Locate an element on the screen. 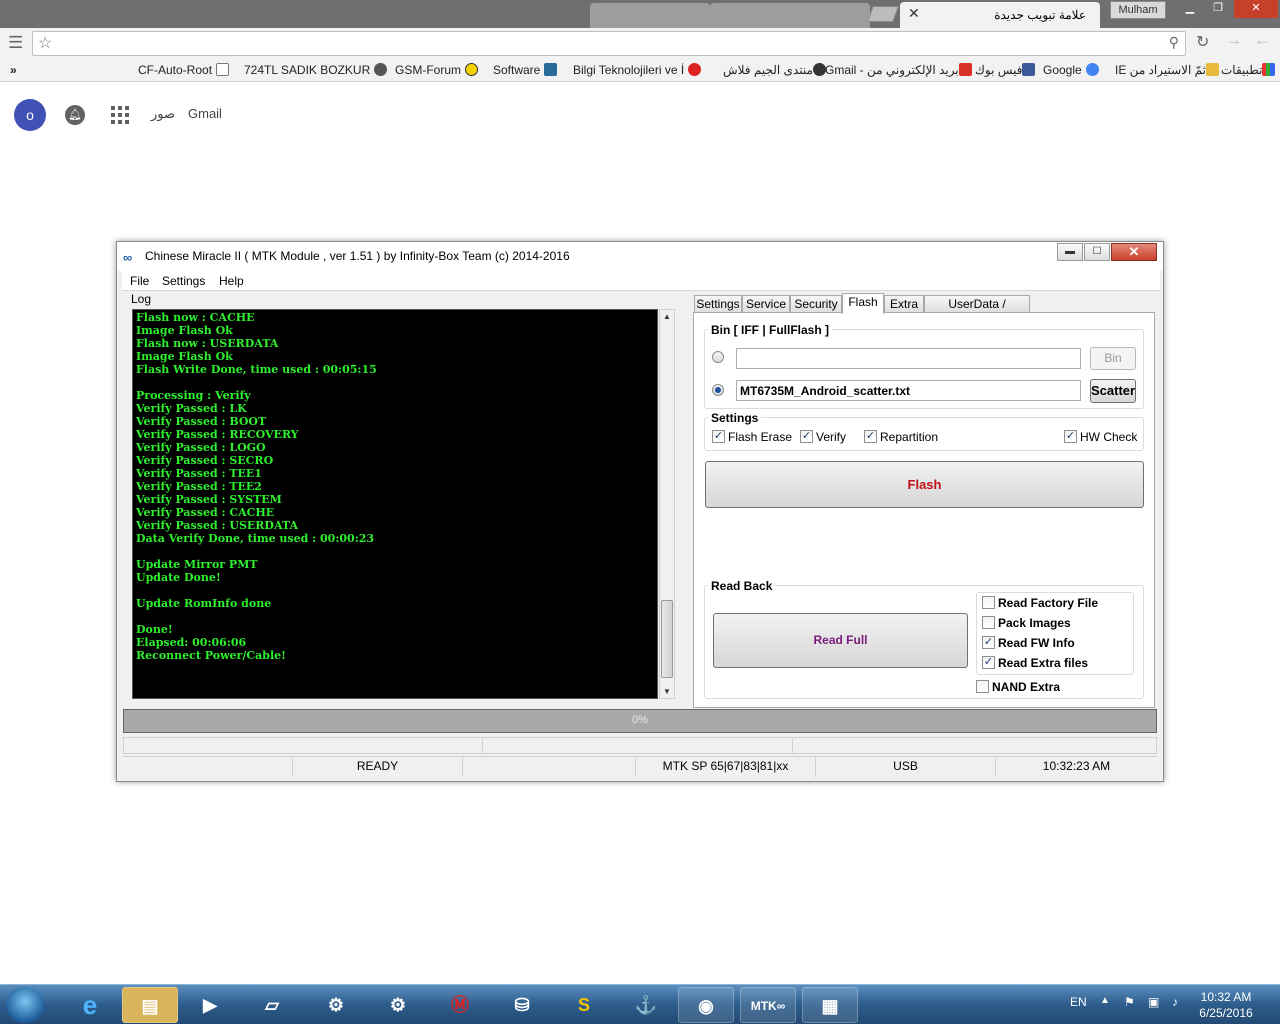  taskbar-clock: 10:32 AM 6/25/2016 is located at coordinates (1226, 1005).